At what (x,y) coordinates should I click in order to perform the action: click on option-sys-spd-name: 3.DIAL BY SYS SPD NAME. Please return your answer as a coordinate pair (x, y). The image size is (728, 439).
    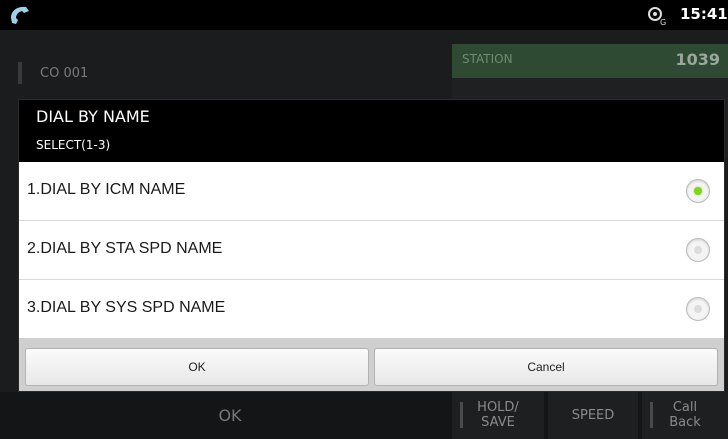
    Looking at the image, I should click on (371, 309).